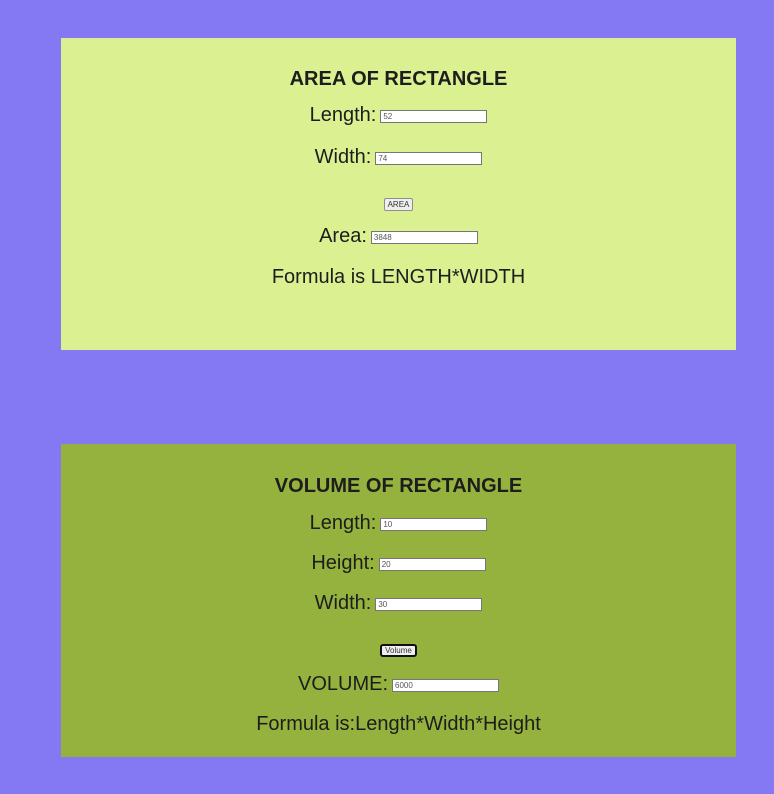  What do you see at coordinates (429, 604) in the screenshot?
I see `volume-width-input` at bounding box center [429, 604].